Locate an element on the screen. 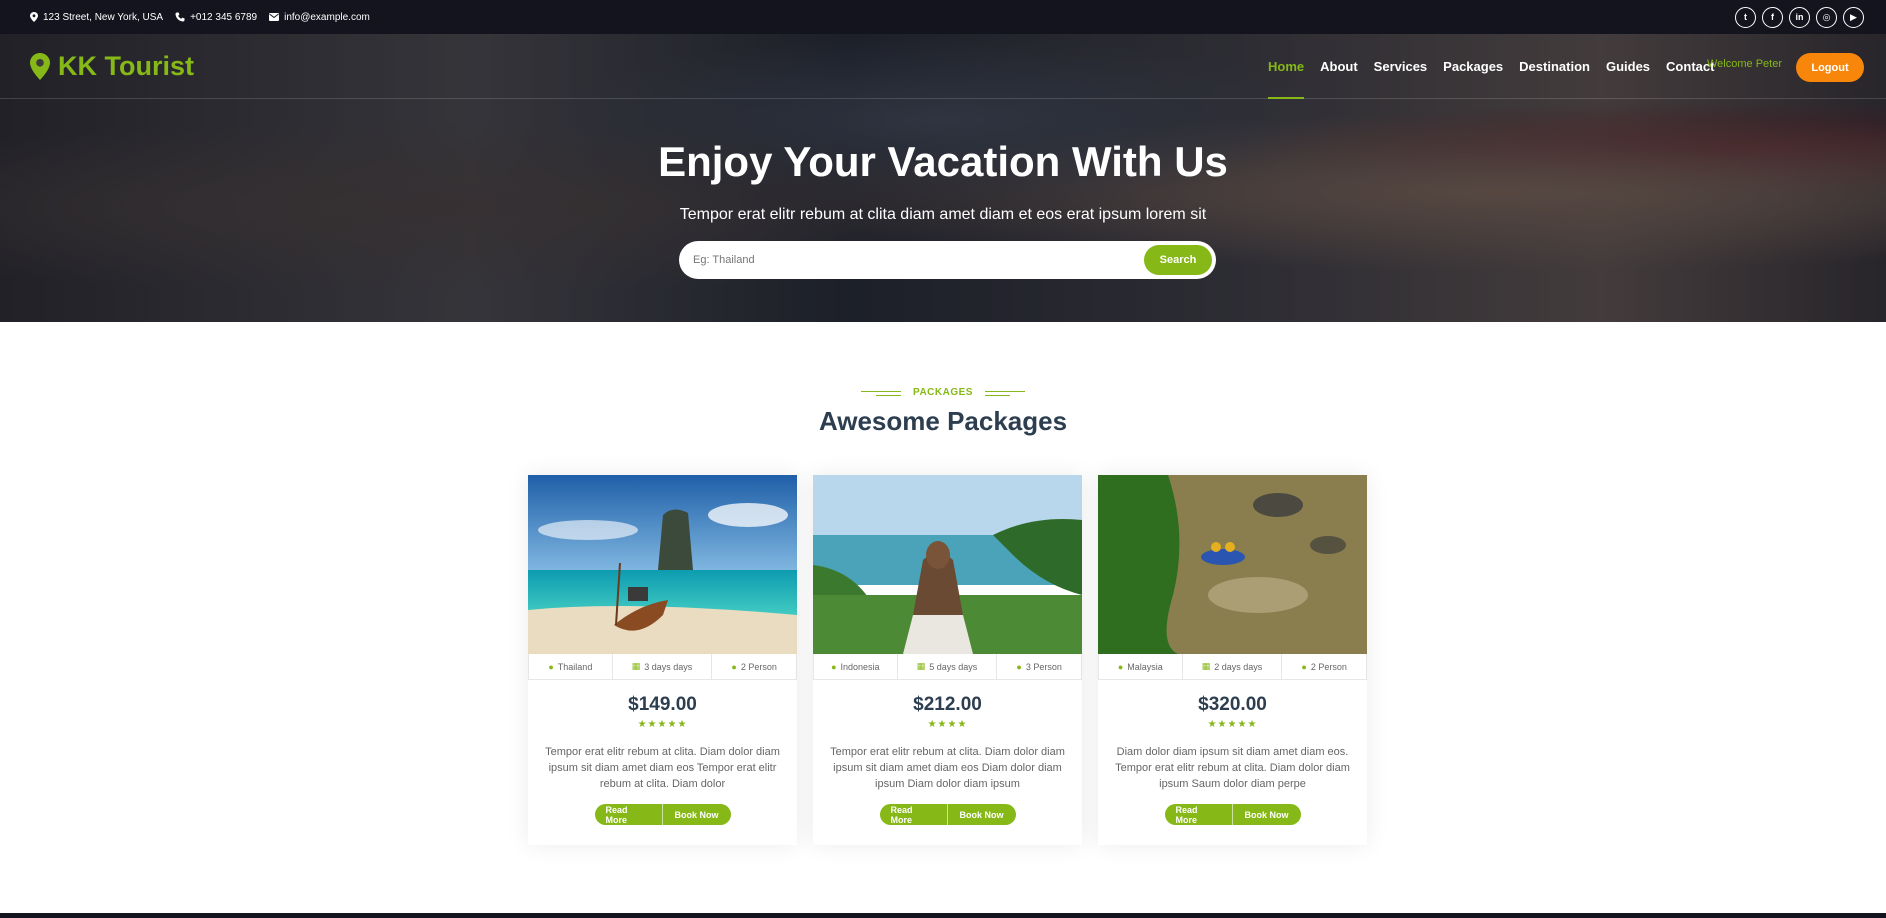 The width and height of the screenshot is (1886, 918). nav-item-destination: Destination is located at coordinates (1554, 66).